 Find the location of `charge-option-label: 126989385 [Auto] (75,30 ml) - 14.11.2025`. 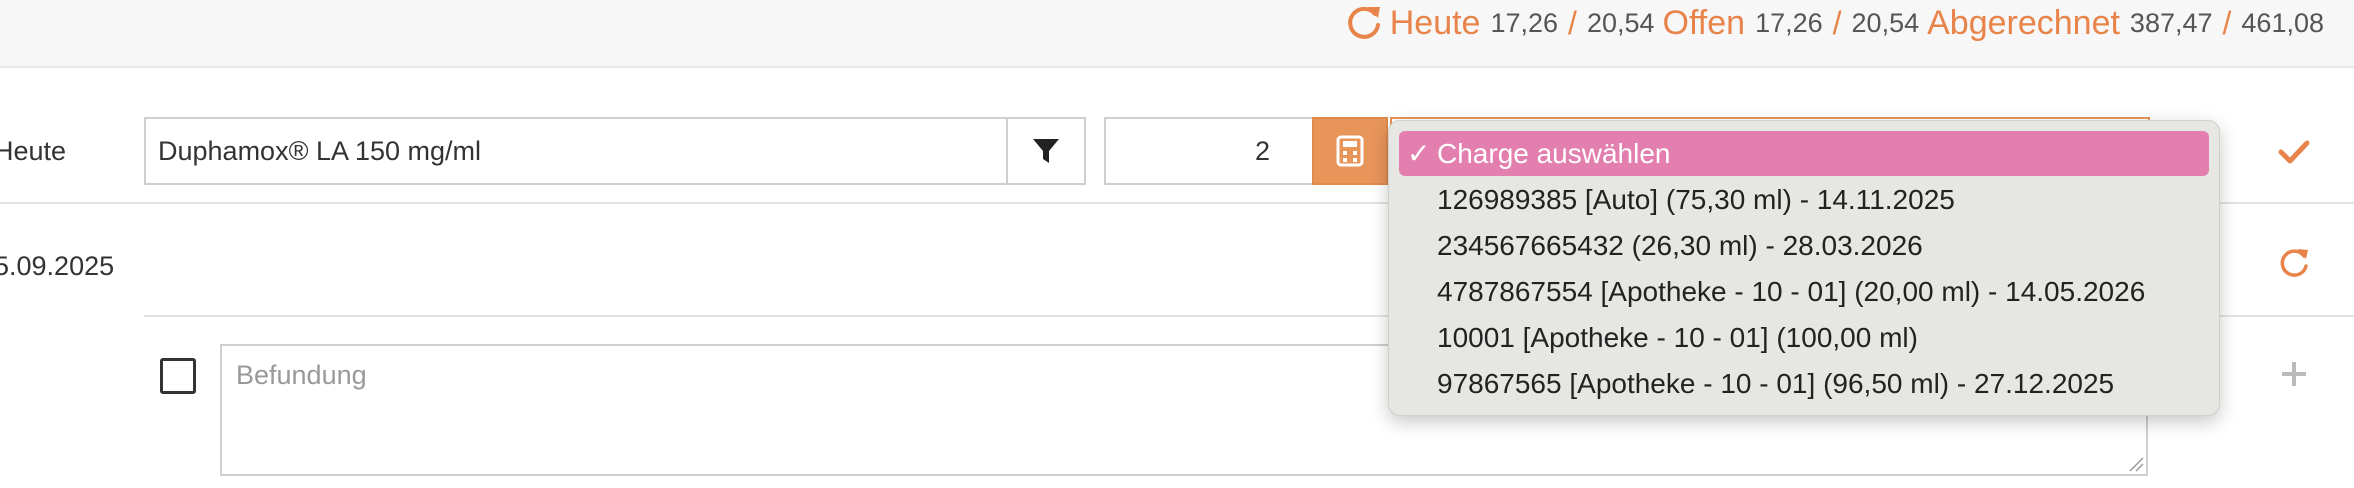

charge-option-label: 126989385 [Auto] (75,30 ml) - 14.11.2025 is located at coordinates (1696, 199).